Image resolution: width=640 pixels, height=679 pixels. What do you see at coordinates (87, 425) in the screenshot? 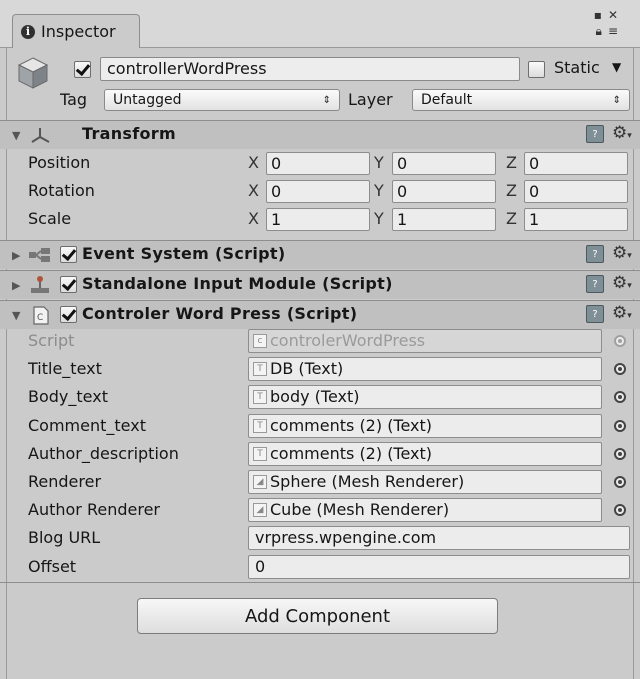
I see `comment-text-label: Comment_text` at bounding box center [87, 425].